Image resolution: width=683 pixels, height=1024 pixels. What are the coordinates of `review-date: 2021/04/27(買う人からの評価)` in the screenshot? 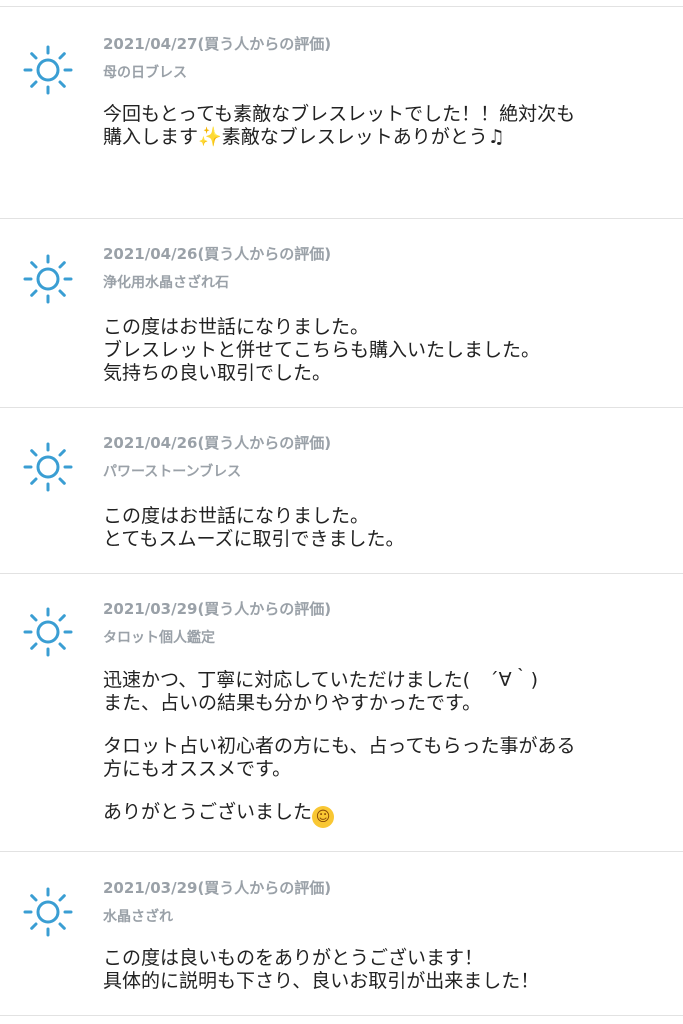 It's located at (217, 44).